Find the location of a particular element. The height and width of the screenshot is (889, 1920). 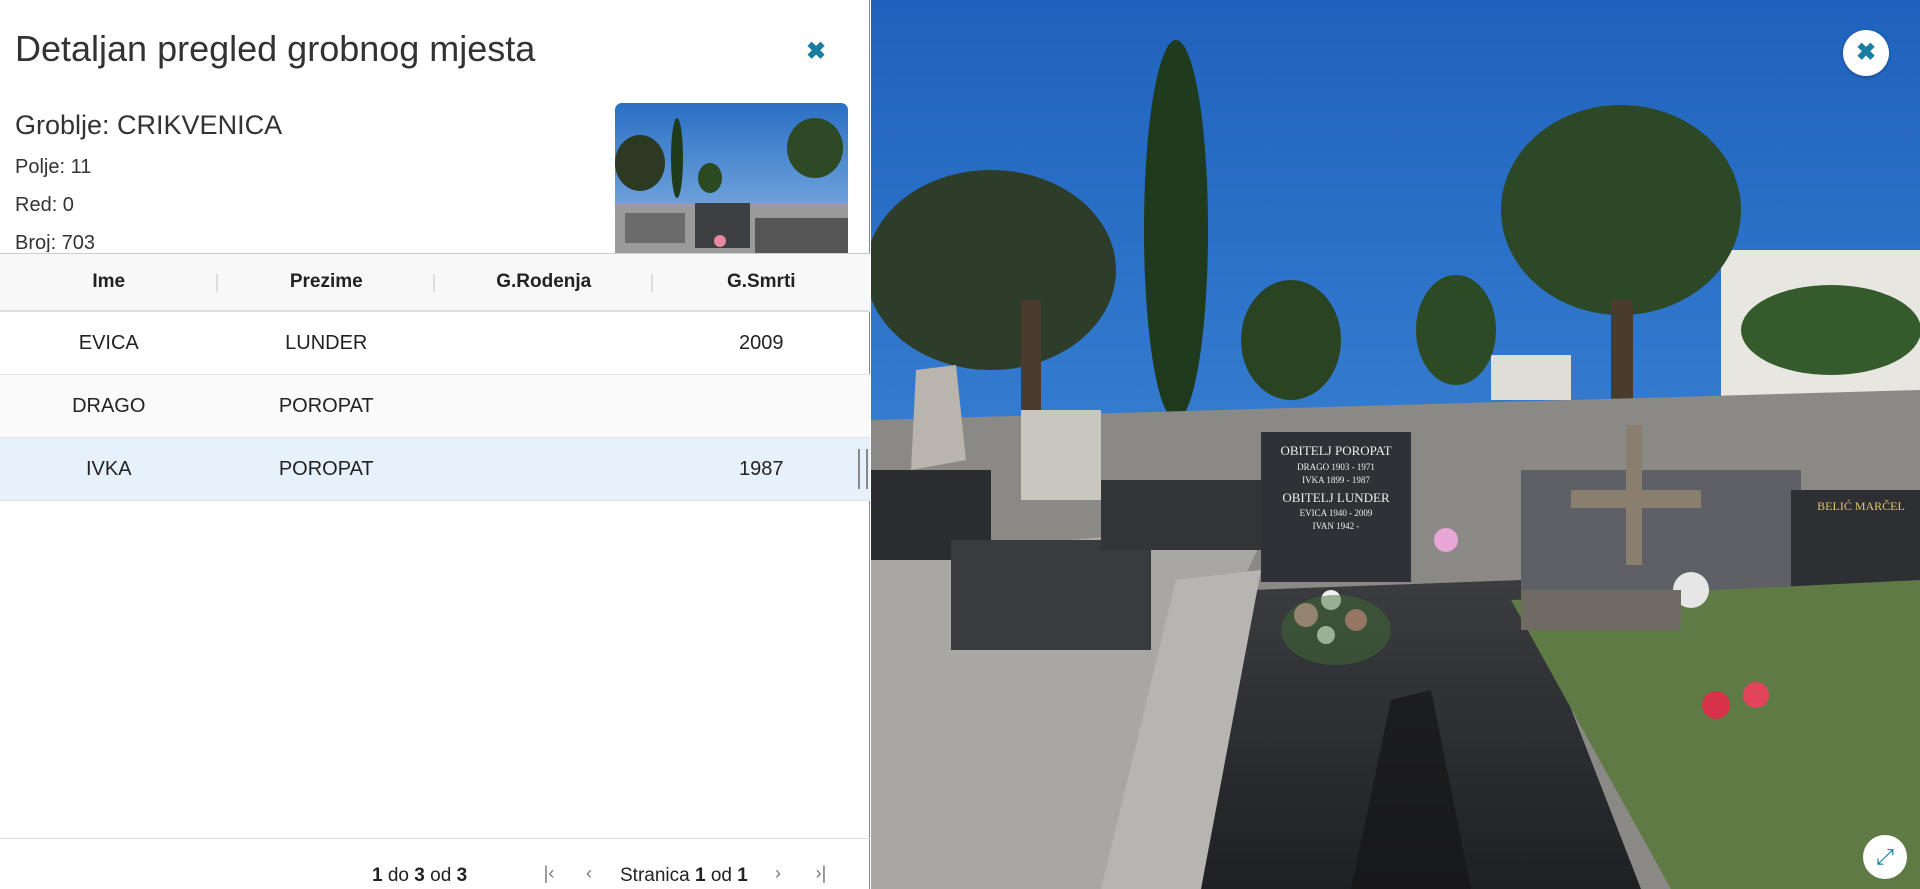

table-row: IVKA POROPAT 1987 is located at coordinates (435, 469).